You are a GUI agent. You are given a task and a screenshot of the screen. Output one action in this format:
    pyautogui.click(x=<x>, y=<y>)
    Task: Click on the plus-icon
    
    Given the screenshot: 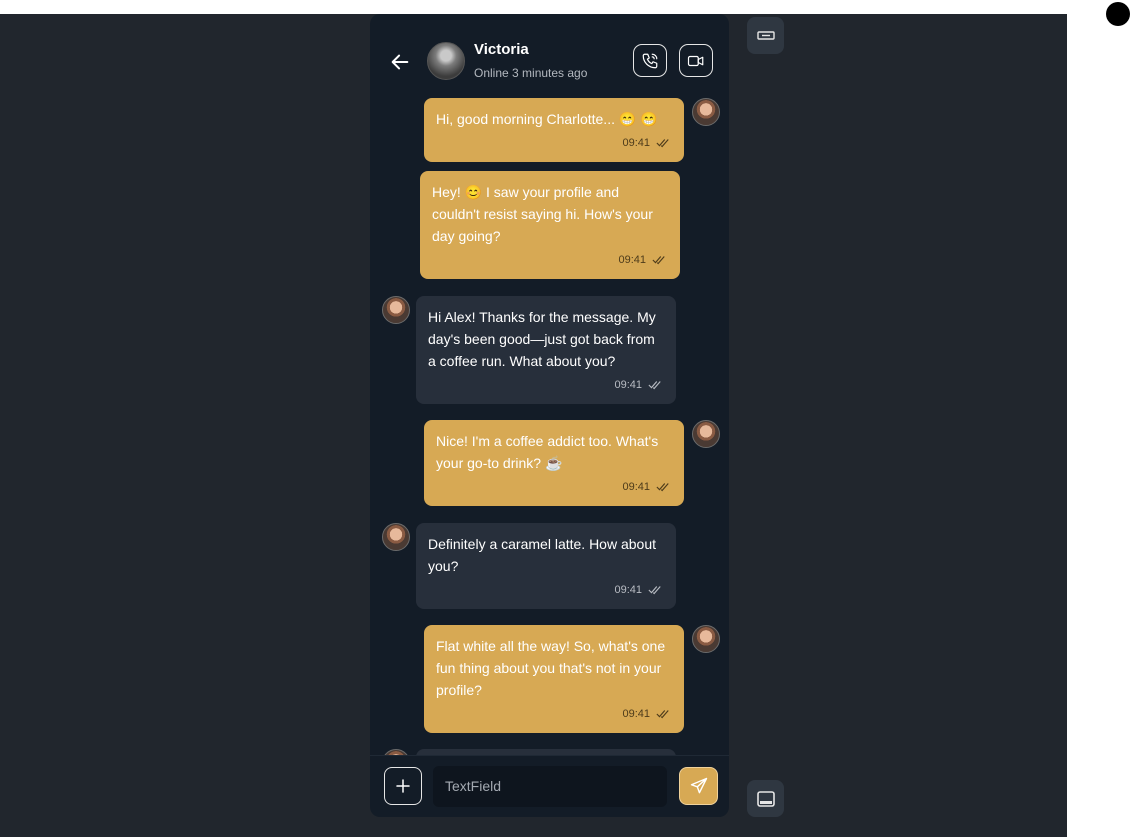 What is the action you would take?
    pyautogui.click(x=403, y=786)
    